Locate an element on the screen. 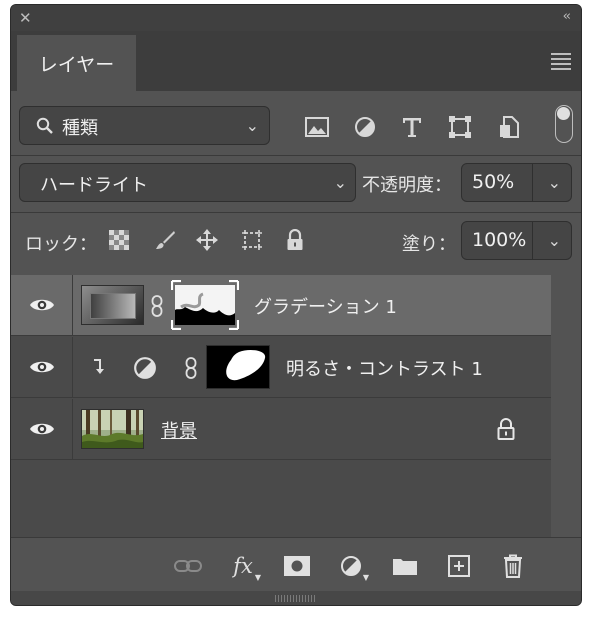  layer-row-brightness-contrast: 明るさ・コントラスト 1 is located at coordinates (281, 367).